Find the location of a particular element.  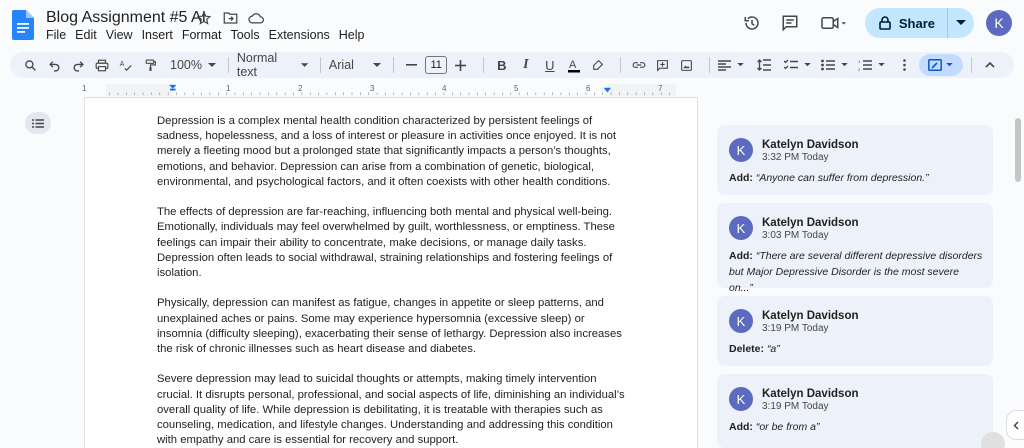

paragraph-style-select: Normal text is located at coordinates (272, 65).